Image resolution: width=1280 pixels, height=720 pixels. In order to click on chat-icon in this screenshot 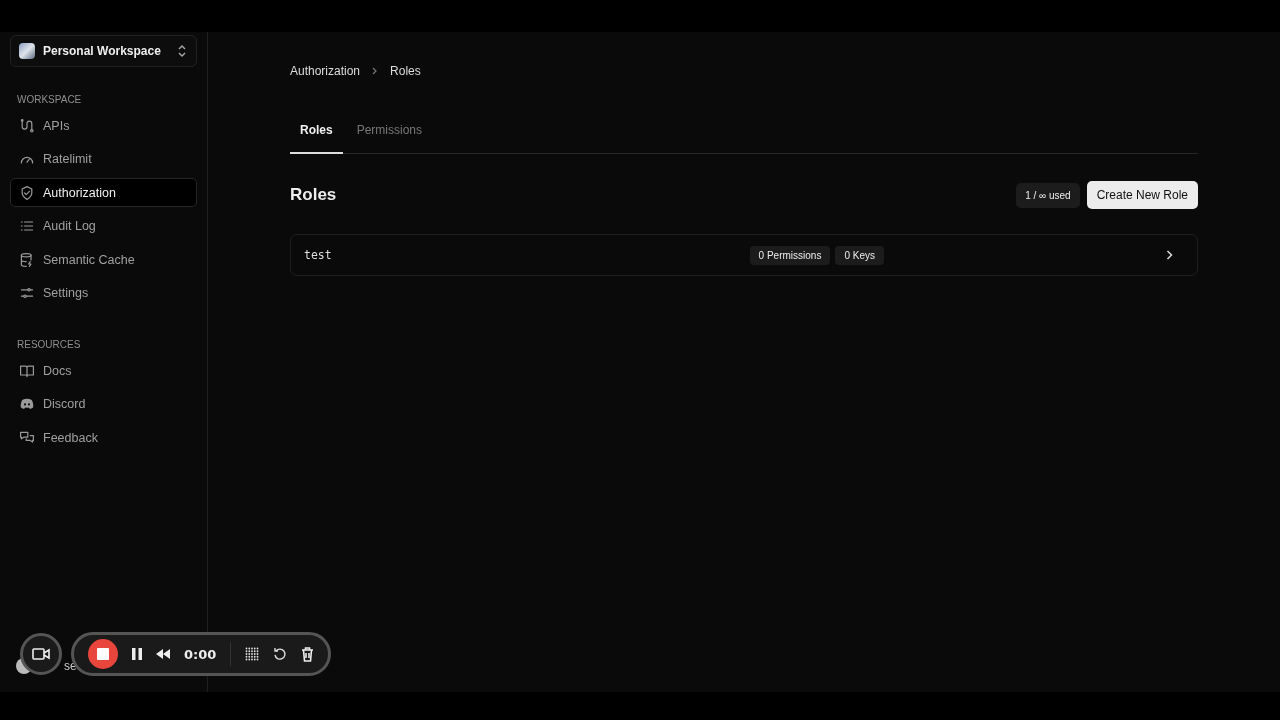, I will do `click(27, 437)`.